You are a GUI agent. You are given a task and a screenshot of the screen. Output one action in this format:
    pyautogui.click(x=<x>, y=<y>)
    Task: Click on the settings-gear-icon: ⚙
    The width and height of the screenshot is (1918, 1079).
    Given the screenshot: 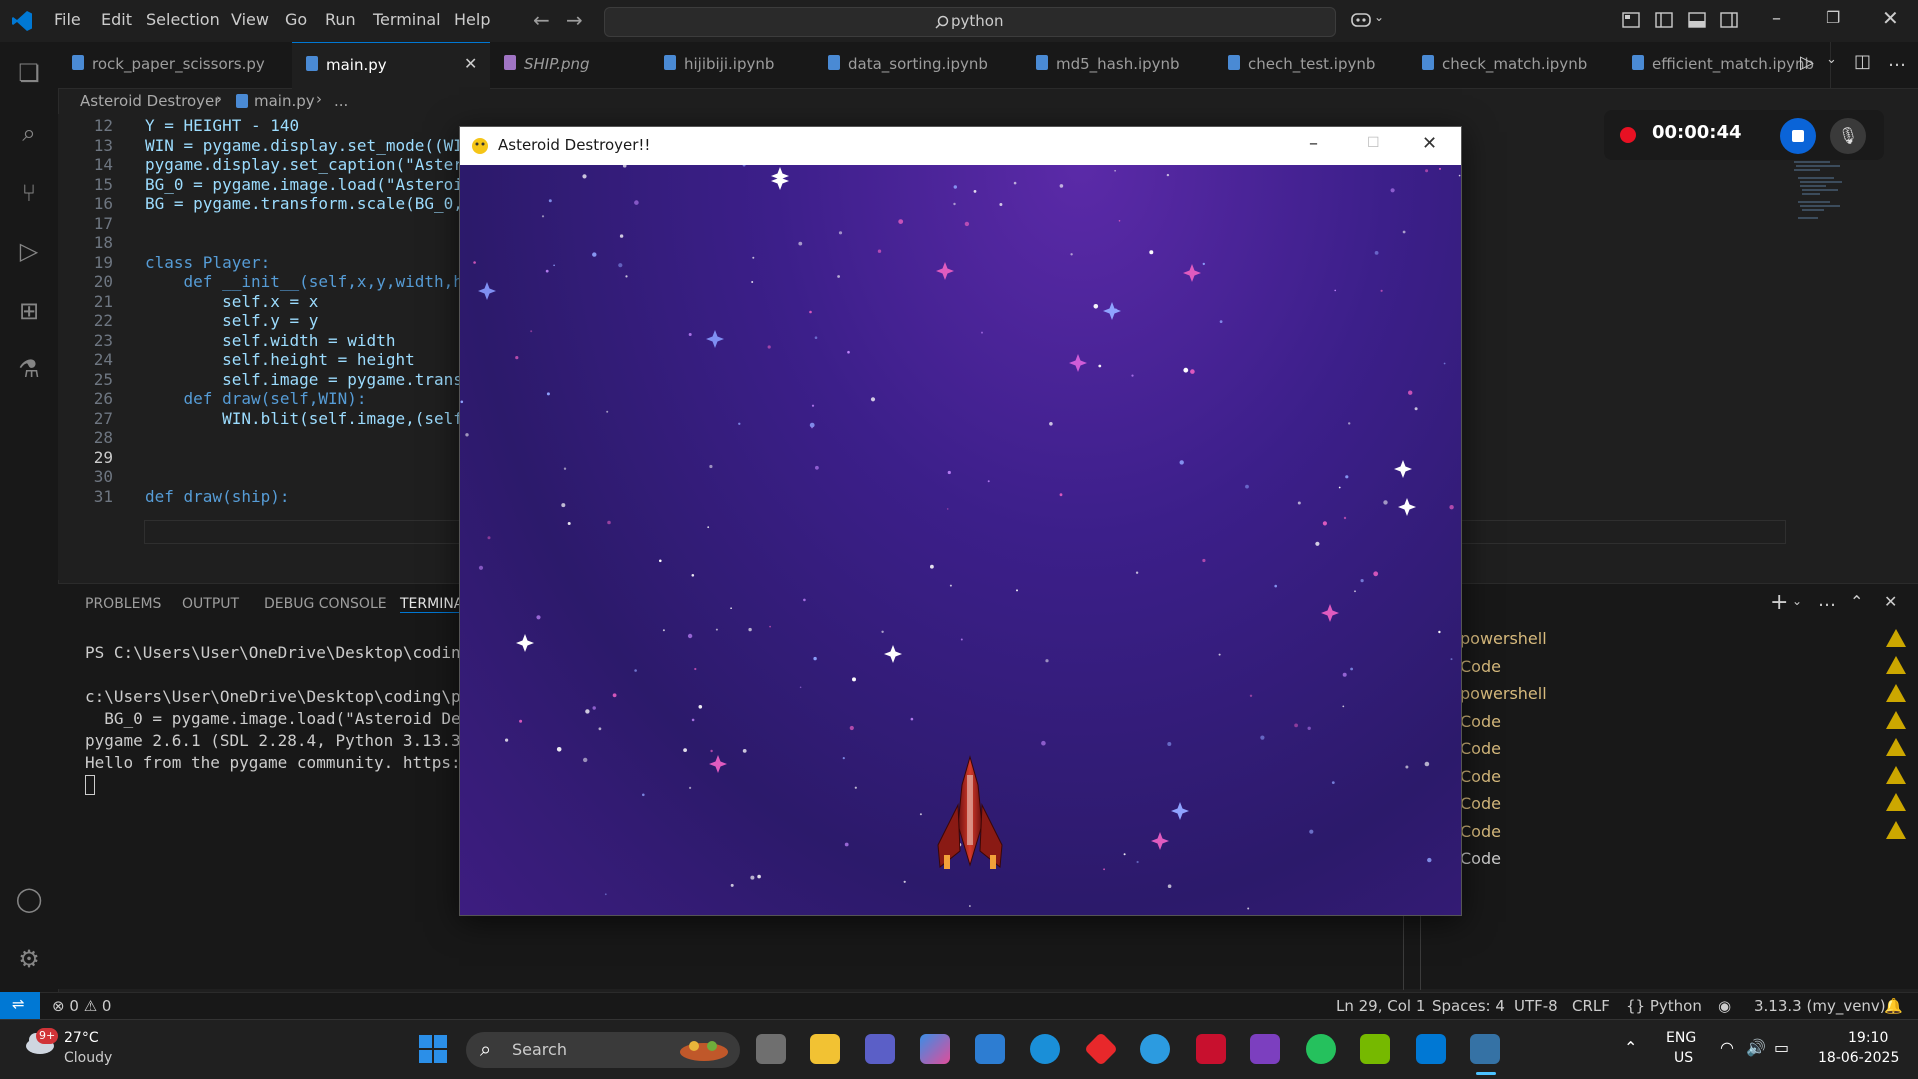 What is the action you would take?
    pyautogui.click(x=29, y=959)
    